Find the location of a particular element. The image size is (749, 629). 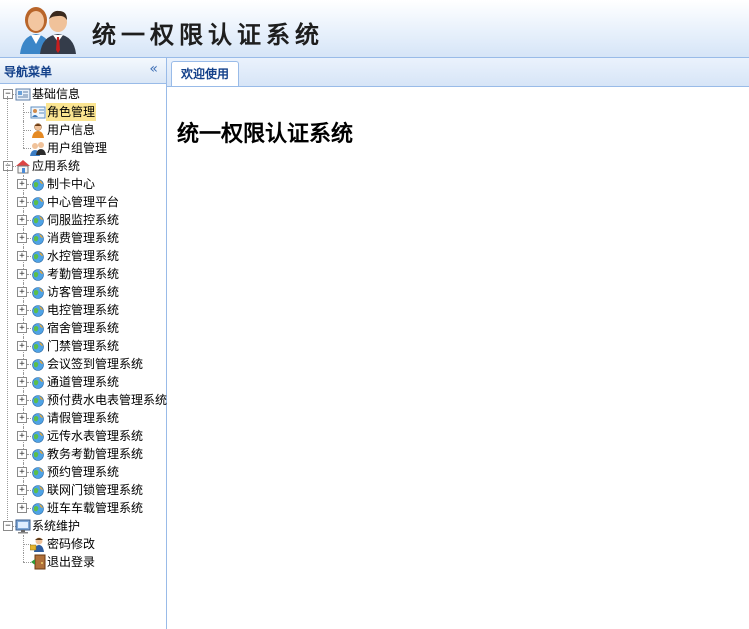

tree-group-node: − 应用系统 is located at coordinates (83, 166).